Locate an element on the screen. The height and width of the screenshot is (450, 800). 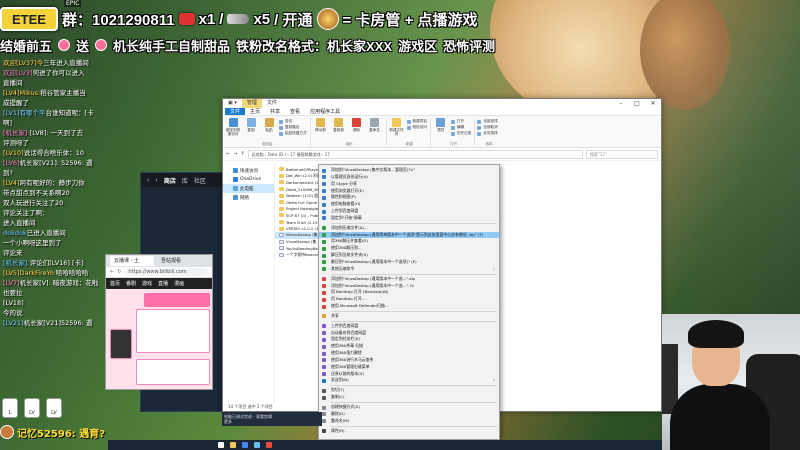
context-menu-item: 用 Skype 分享 is located at coordinates (409, 184).